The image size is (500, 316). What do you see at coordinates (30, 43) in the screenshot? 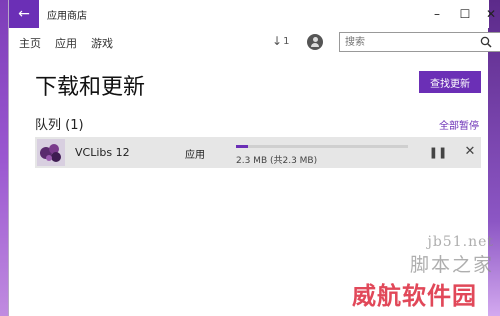
I see `nav-item-home: 主页` at bounding box center [30, 43].